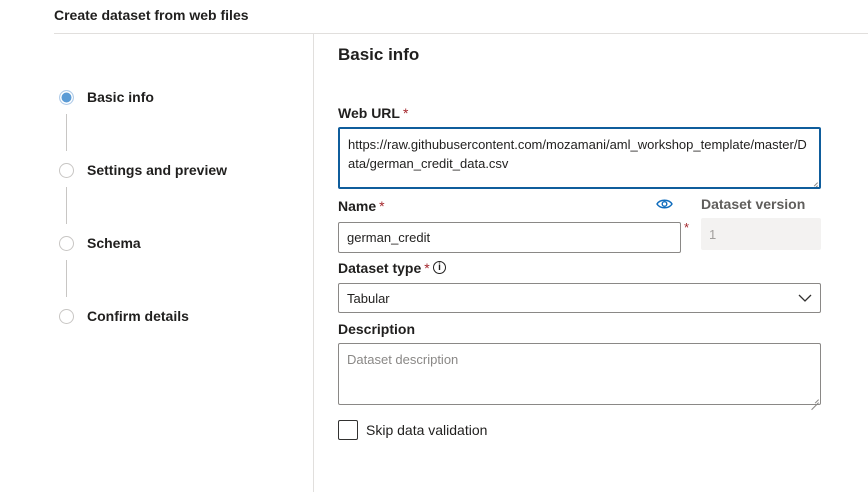  What do you see at coordinates (403, 359) in the screenshot?
I see `description-placeholder: Dataset description` at bounding box center [403, 359].